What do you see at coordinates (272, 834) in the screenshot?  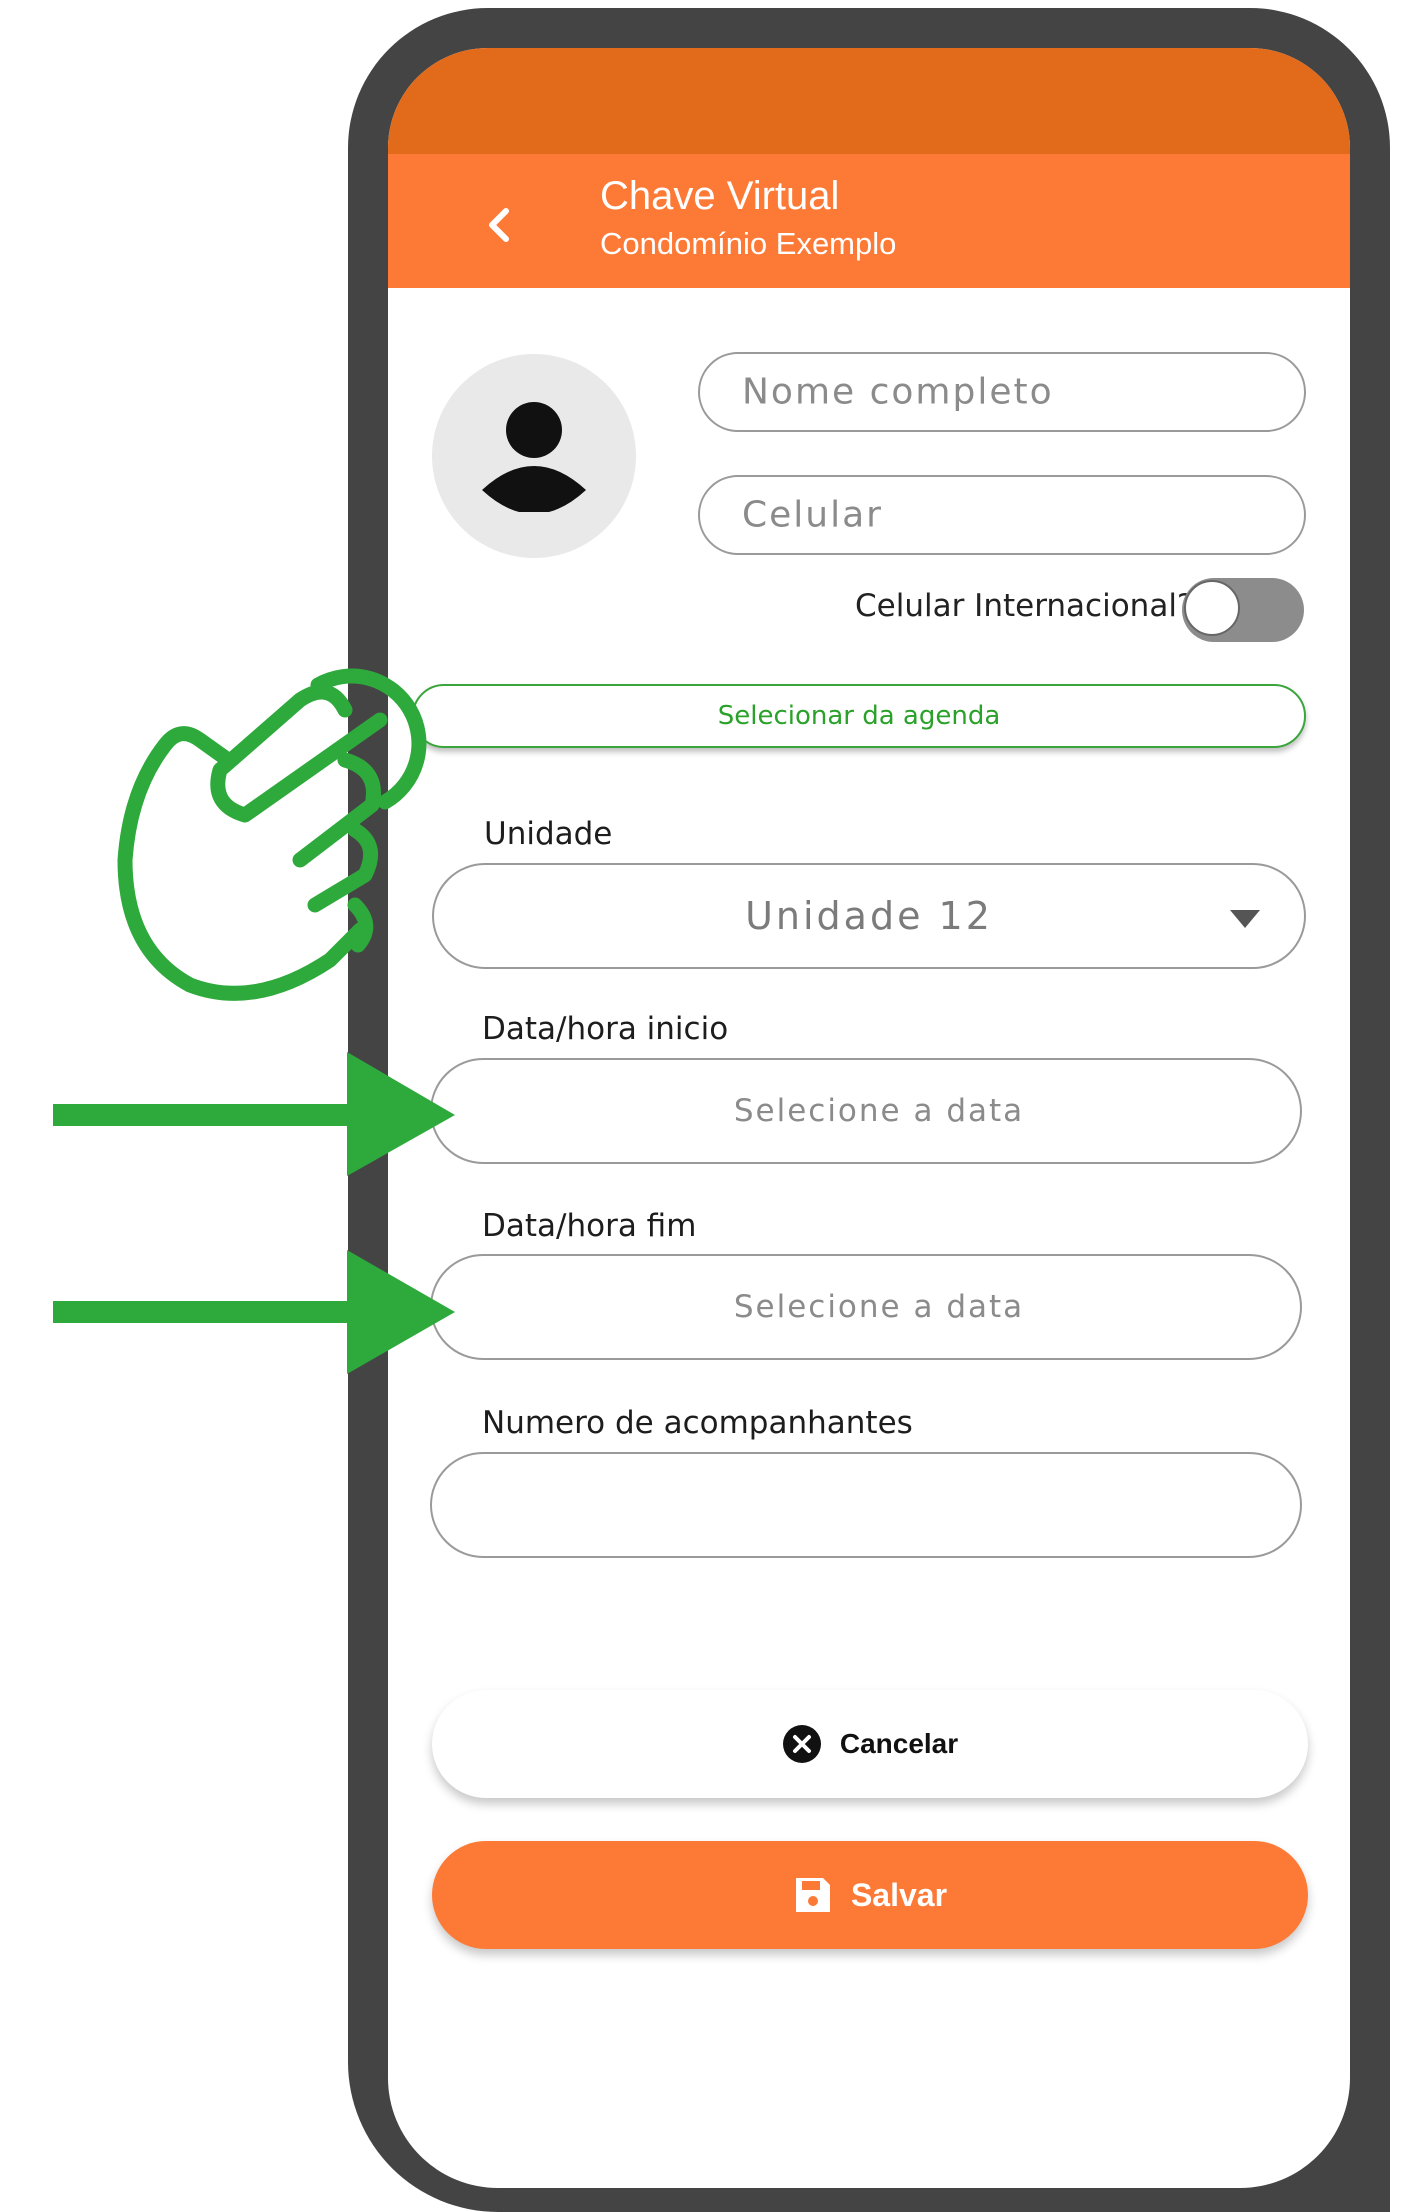 I see `tap-hand-icon` at bounding box center [272, 834].